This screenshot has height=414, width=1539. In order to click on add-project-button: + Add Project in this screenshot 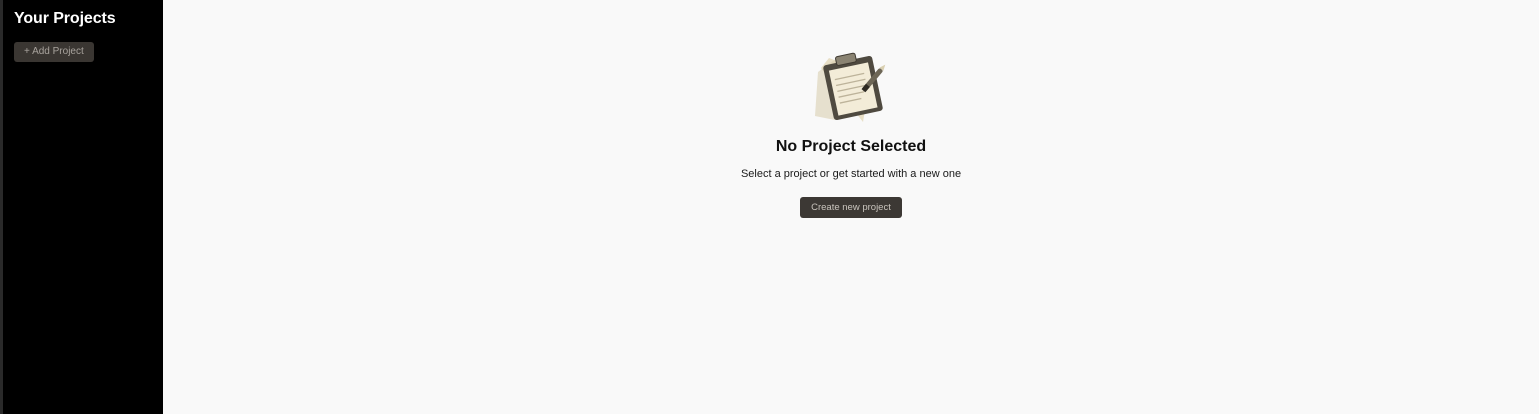, I will do `click(54, 52)`.